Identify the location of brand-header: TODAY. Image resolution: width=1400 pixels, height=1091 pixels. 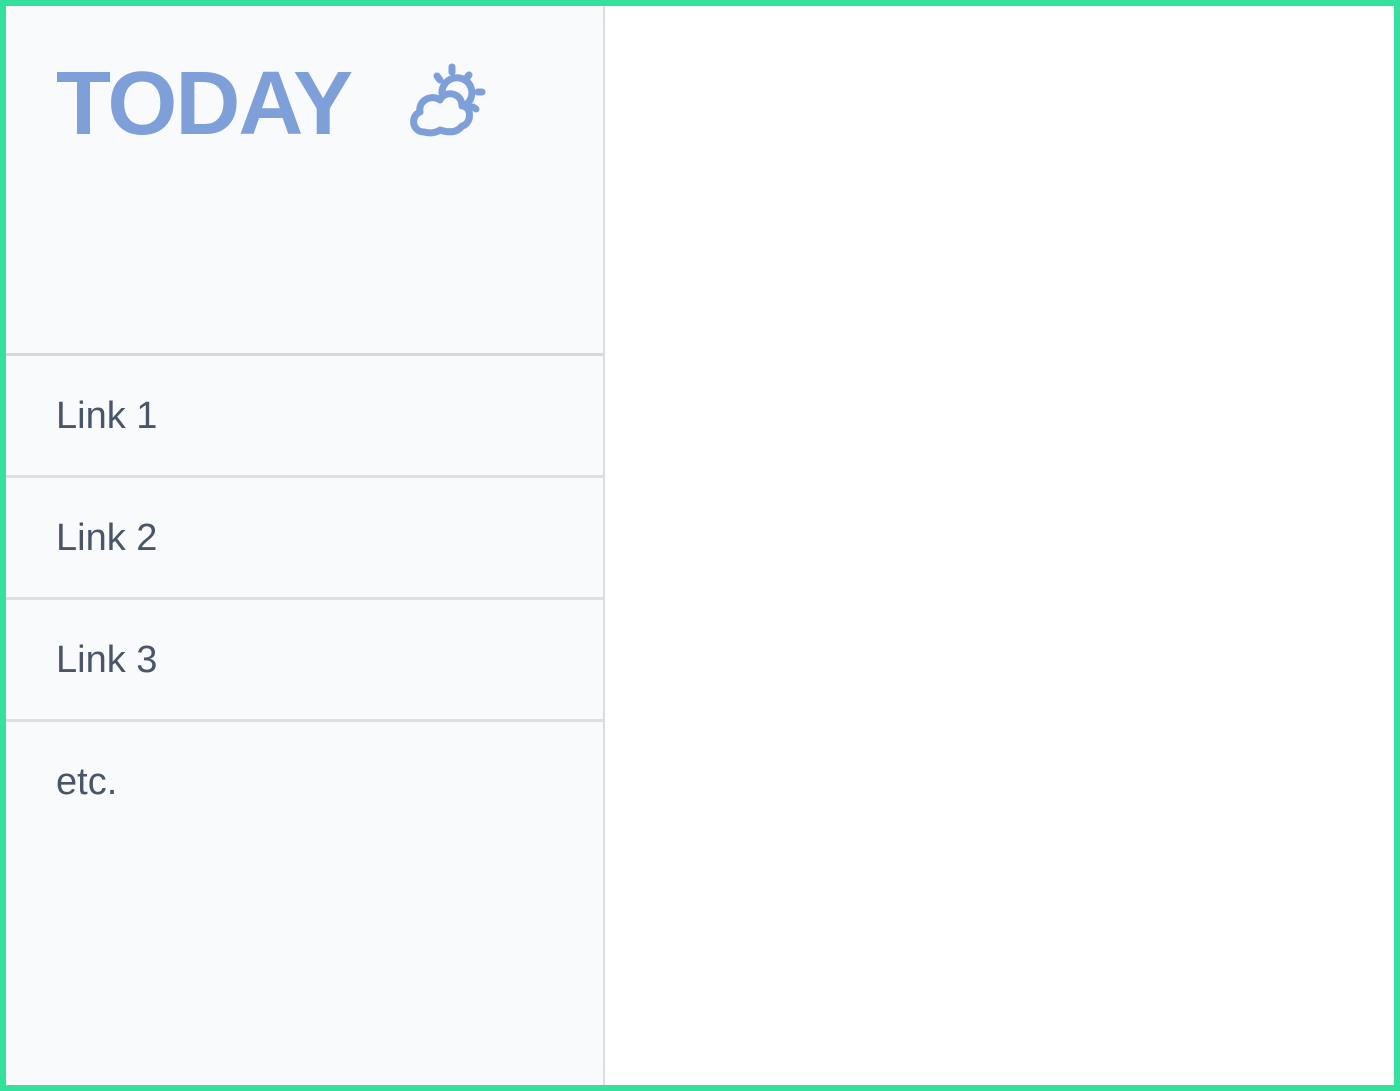
(304, 181).